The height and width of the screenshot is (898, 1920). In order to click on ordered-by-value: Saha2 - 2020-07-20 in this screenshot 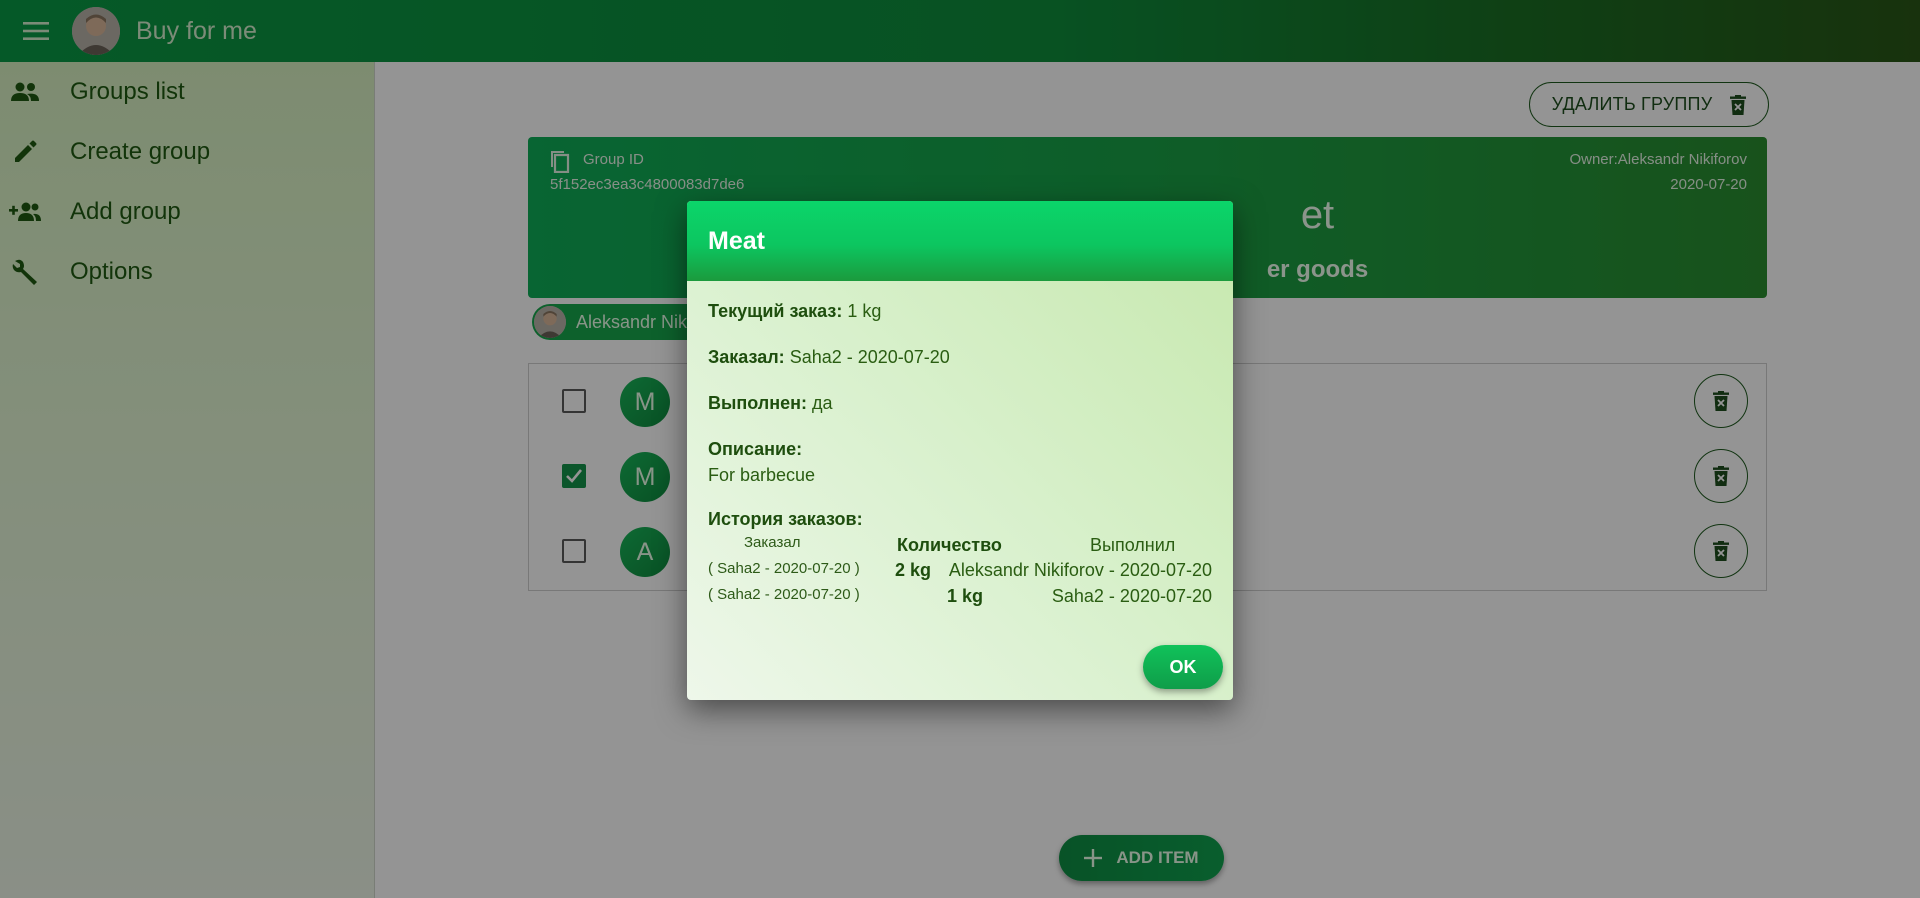, I will do `click(869, 357)`.